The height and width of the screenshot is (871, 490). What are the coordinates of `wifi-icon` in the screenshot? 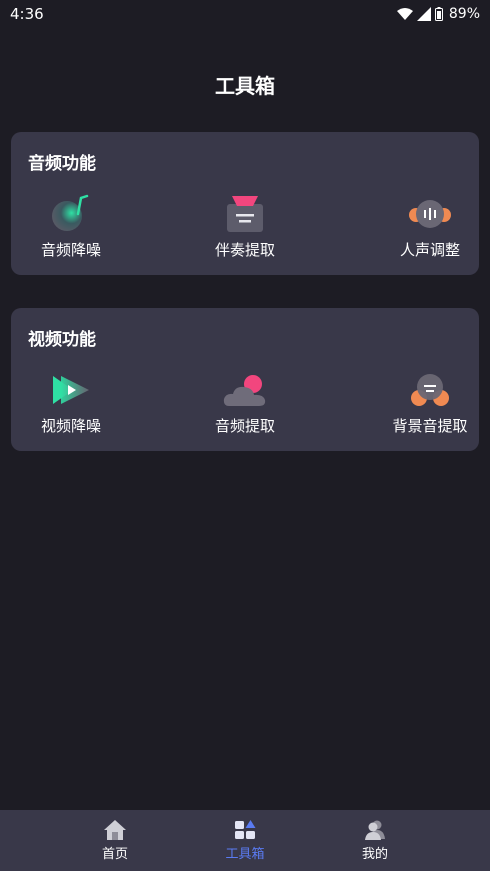 It's located at (404, 13).